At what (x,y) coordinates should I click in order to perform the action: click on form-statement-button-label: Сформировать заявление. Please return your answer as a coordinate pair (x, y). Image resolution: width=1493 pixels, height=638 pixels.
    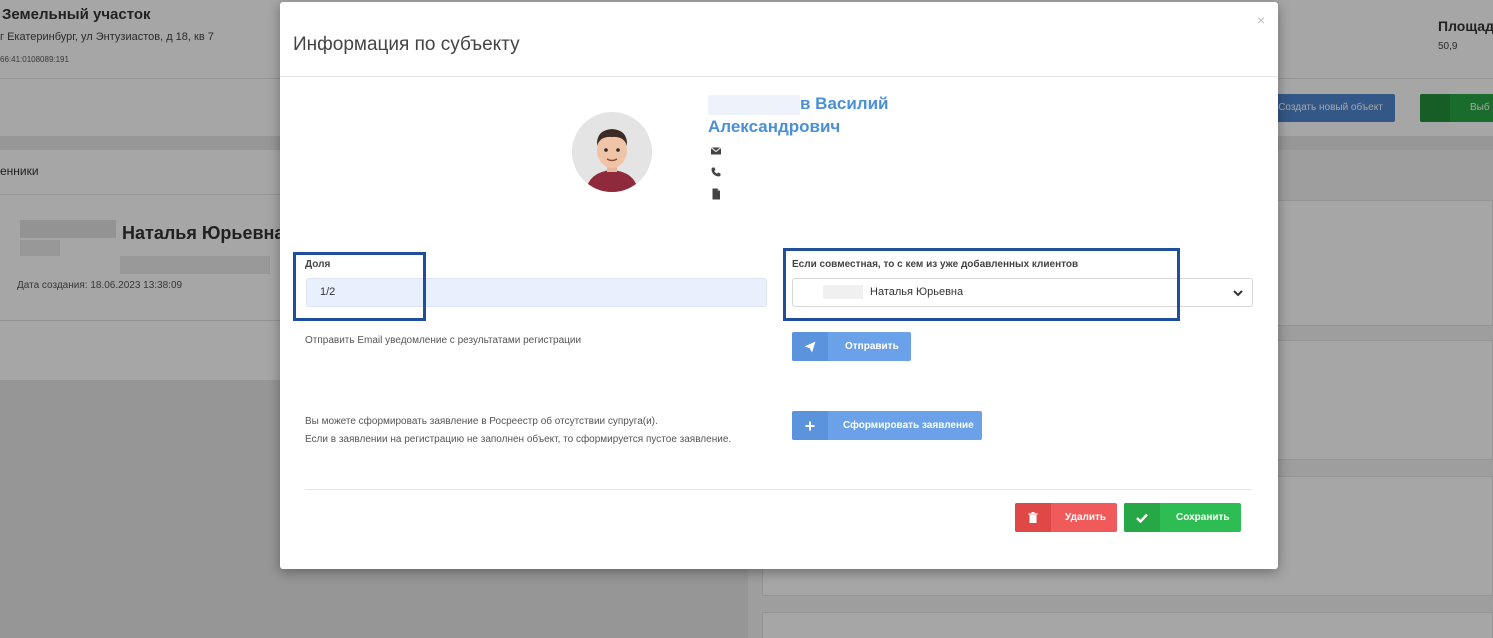
    Looking at the image, I should click on (908, 425).